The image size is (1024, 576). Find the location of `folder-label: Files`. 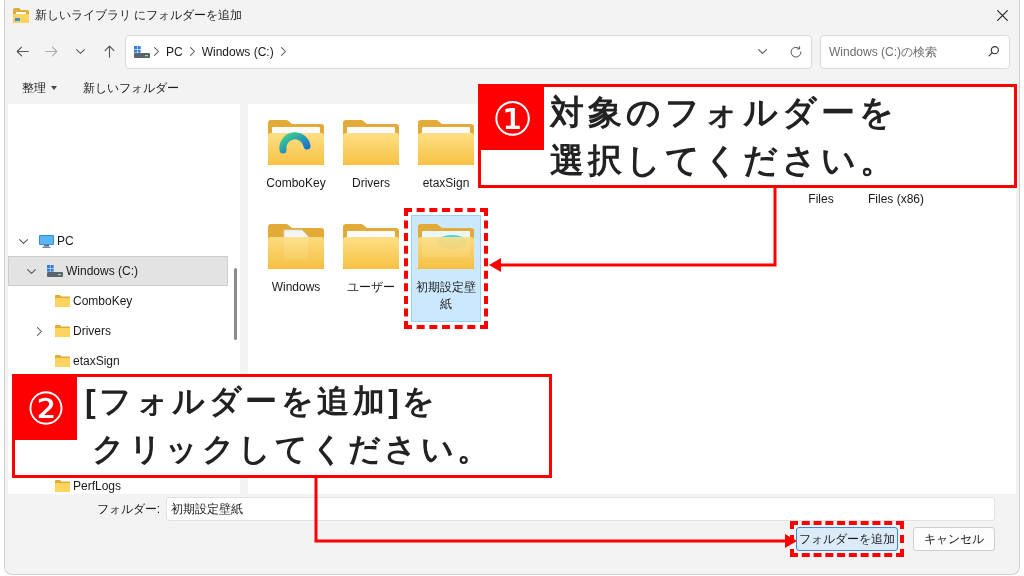

folder-label: Files is located at coordinates (821, 199).